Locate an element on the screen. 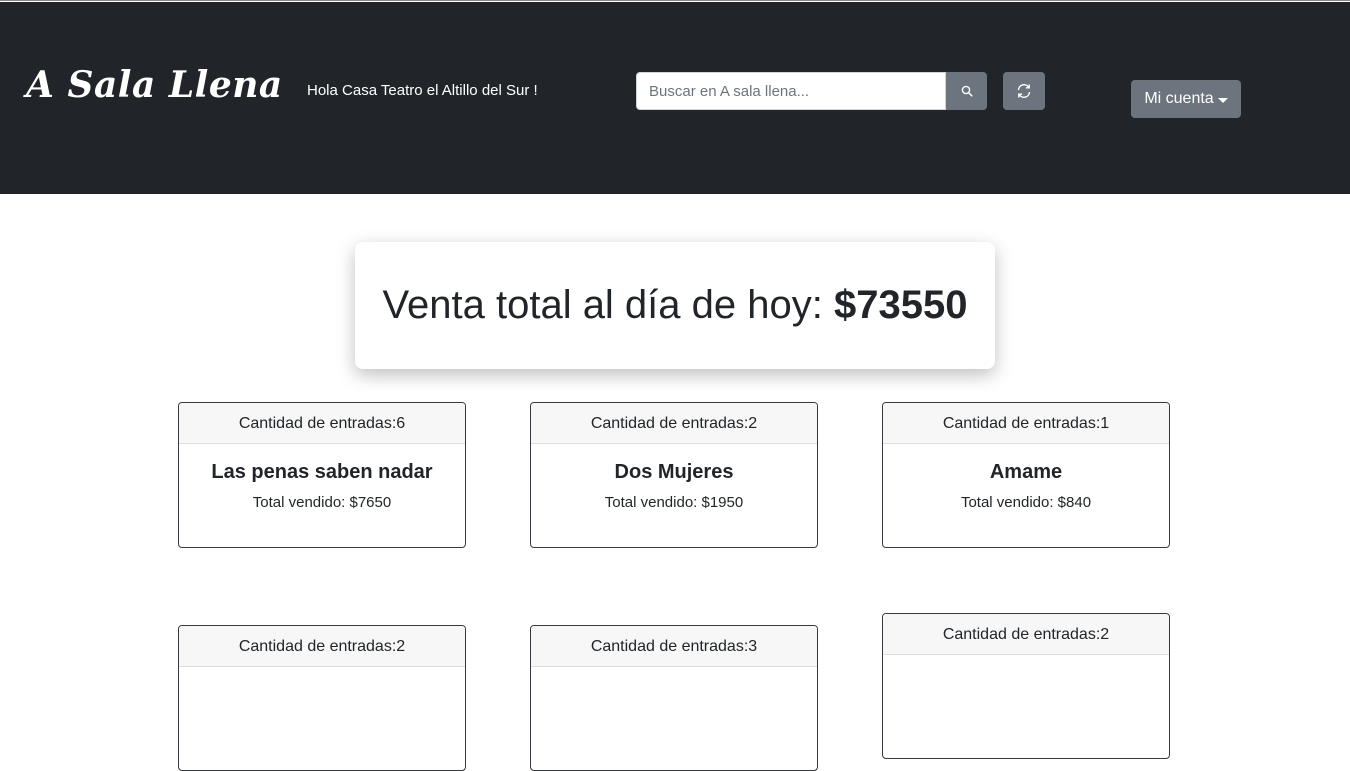 This screenshot has width=1350, height=771. brand-logo: A Sala Llena is located at coordinates (154, 85).